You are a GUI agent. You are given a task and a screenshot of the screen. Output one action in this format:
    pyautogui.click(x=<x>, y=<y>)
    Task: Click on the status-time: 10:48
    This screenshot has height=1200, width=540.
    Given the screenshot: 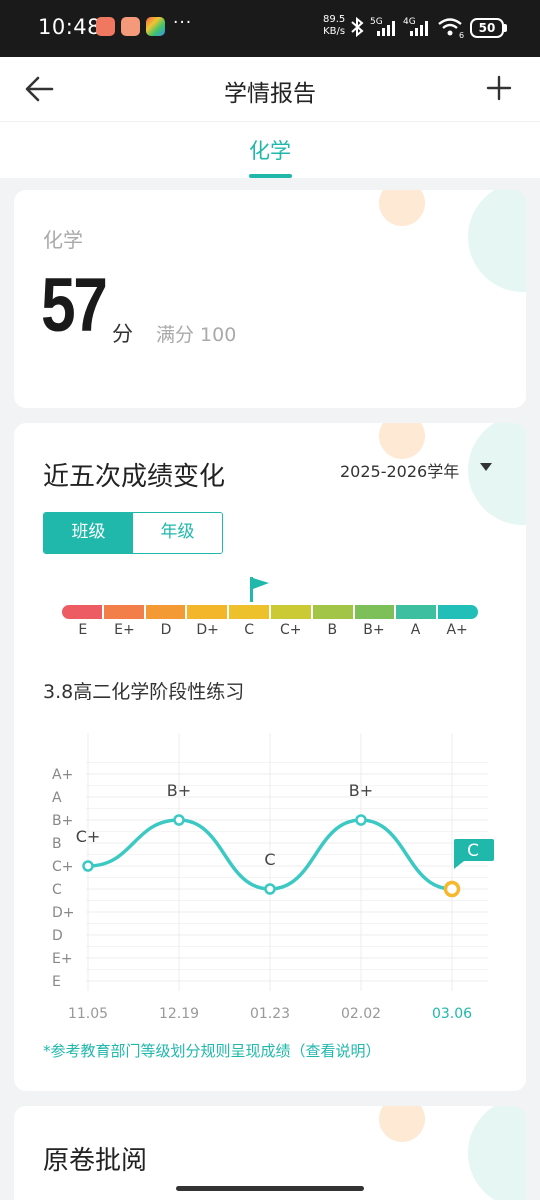 What is the action you would take?
    pyautogui.click(x=70, y=27)
    